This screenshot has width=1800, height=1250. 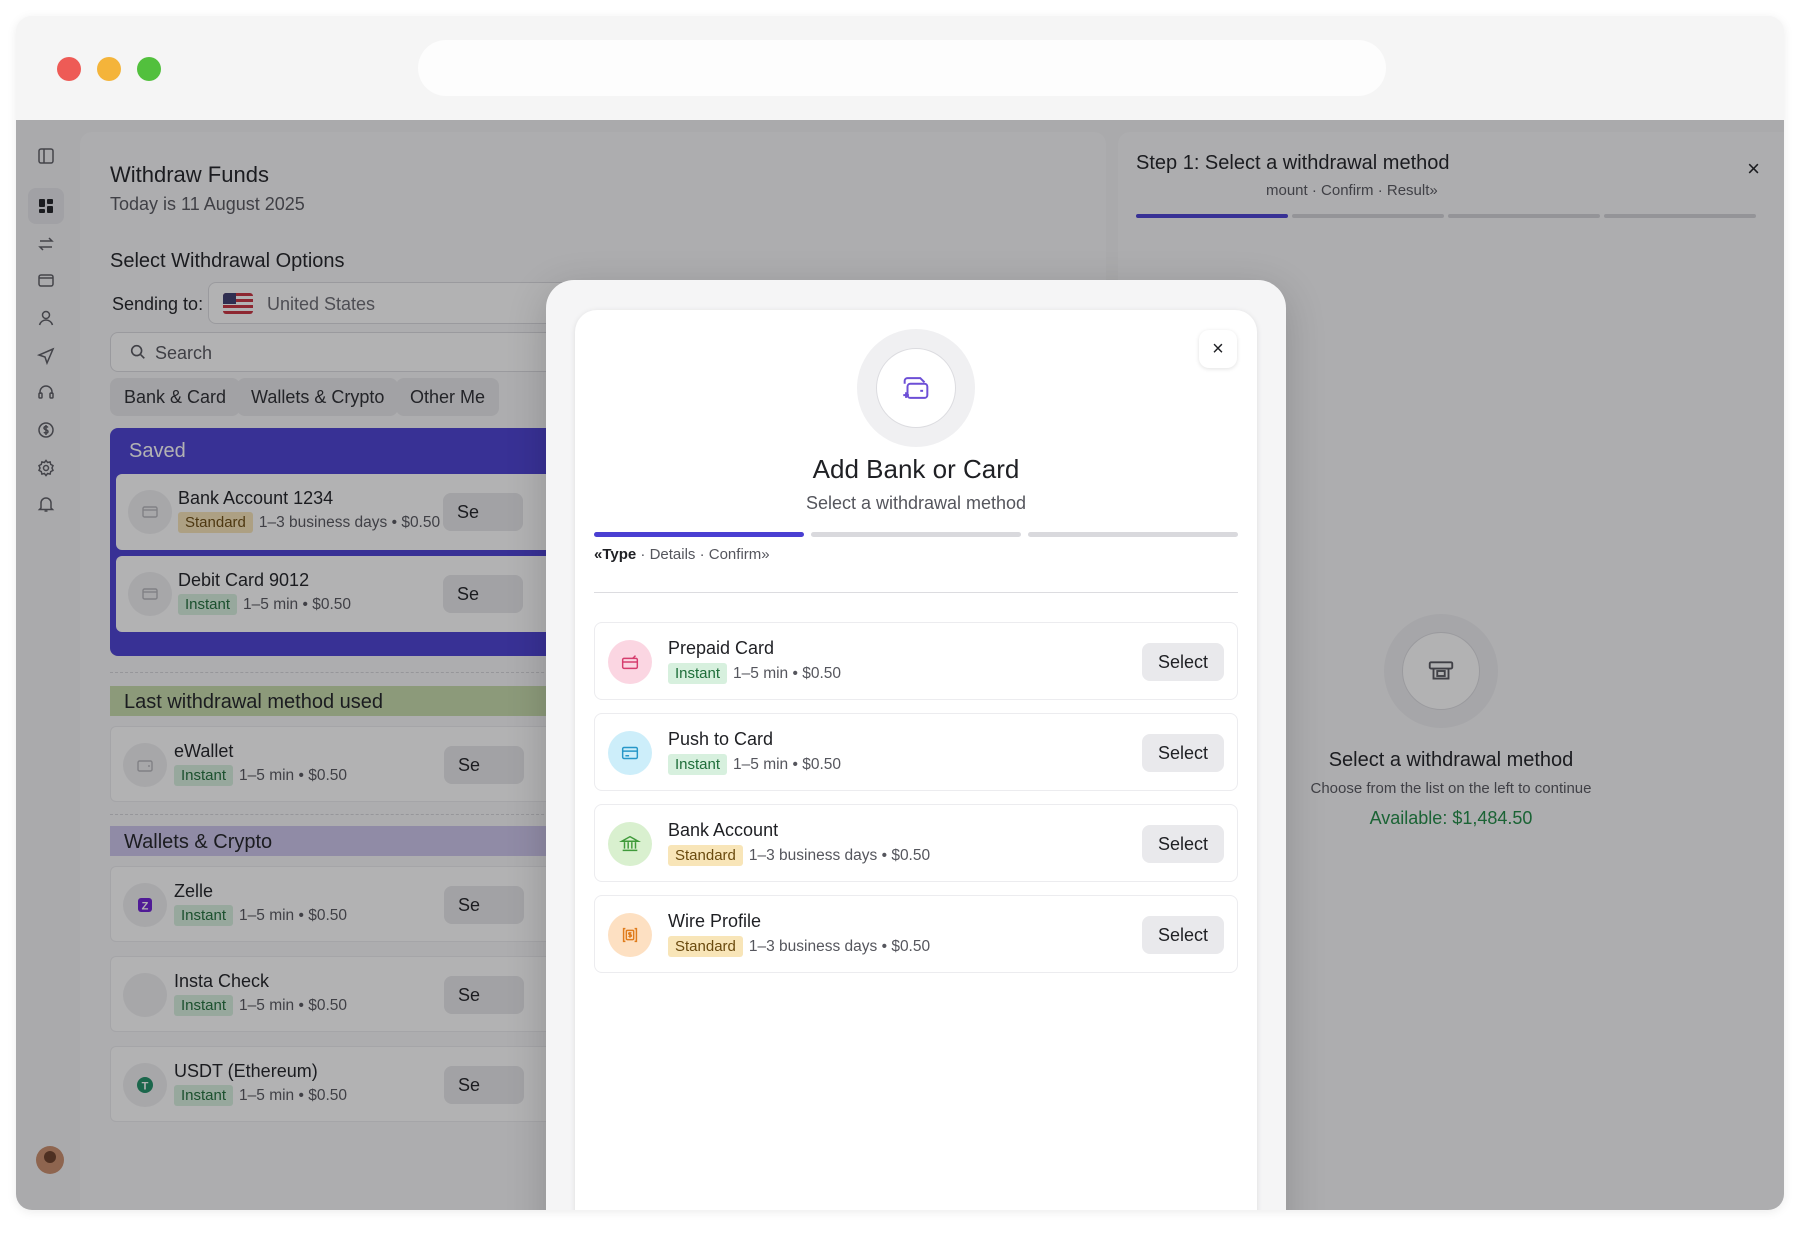 I want to click on step-labels: «Type · Details · Confirm», so click(x=682, y=554).